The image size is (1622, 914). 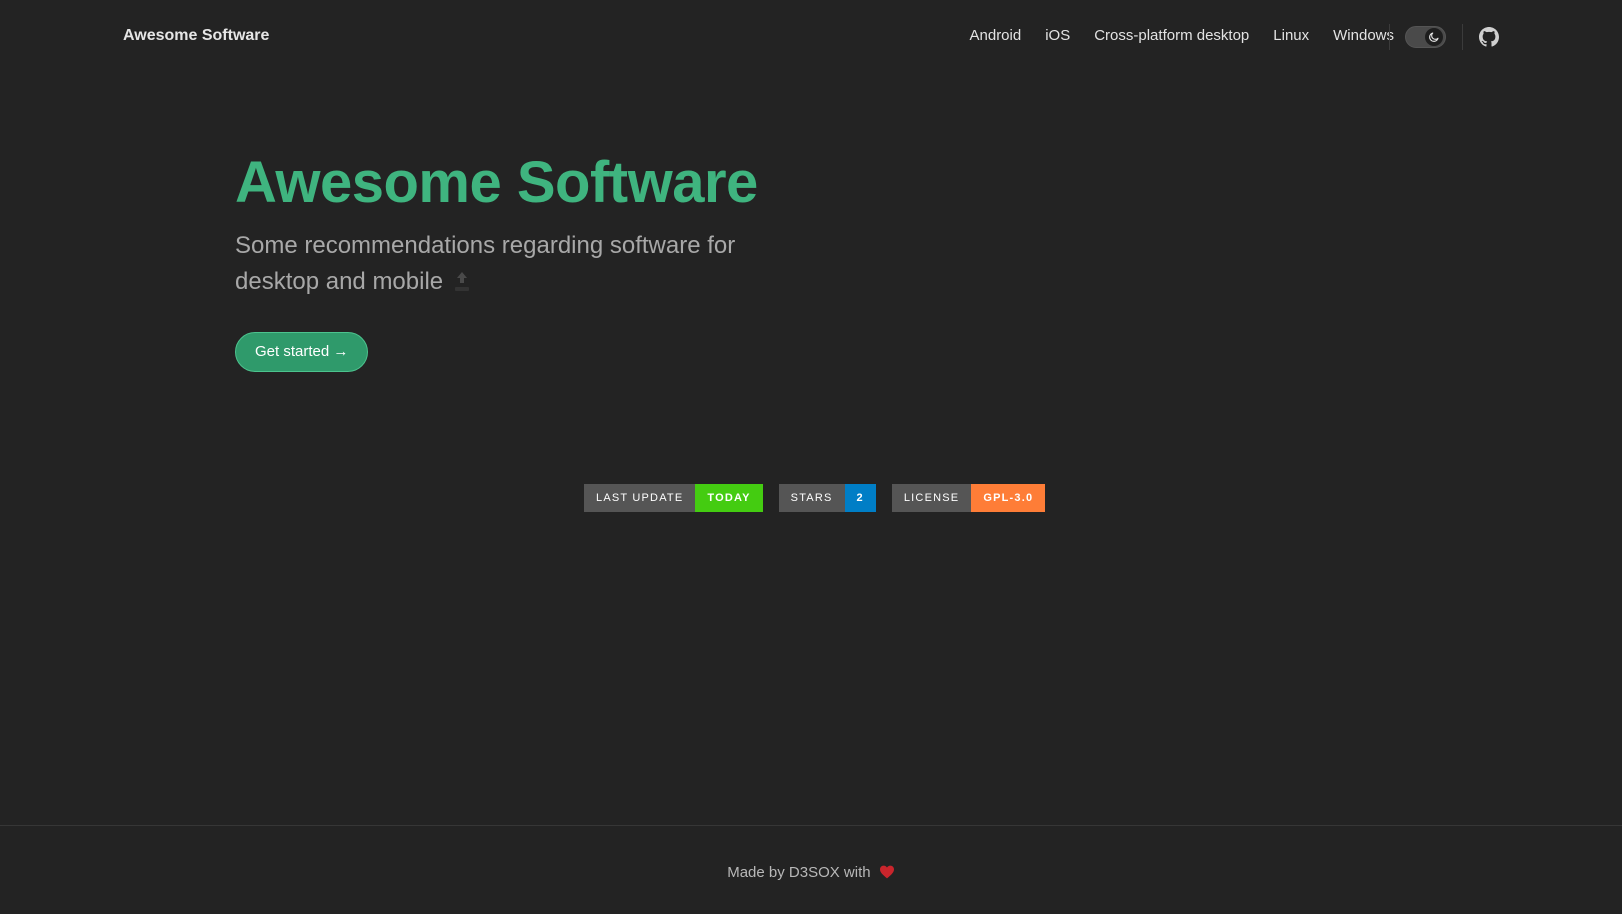 I want to click on nav-link-cross-platform-desktop: Cross-platform desktop, so click(x=1171, y=36).